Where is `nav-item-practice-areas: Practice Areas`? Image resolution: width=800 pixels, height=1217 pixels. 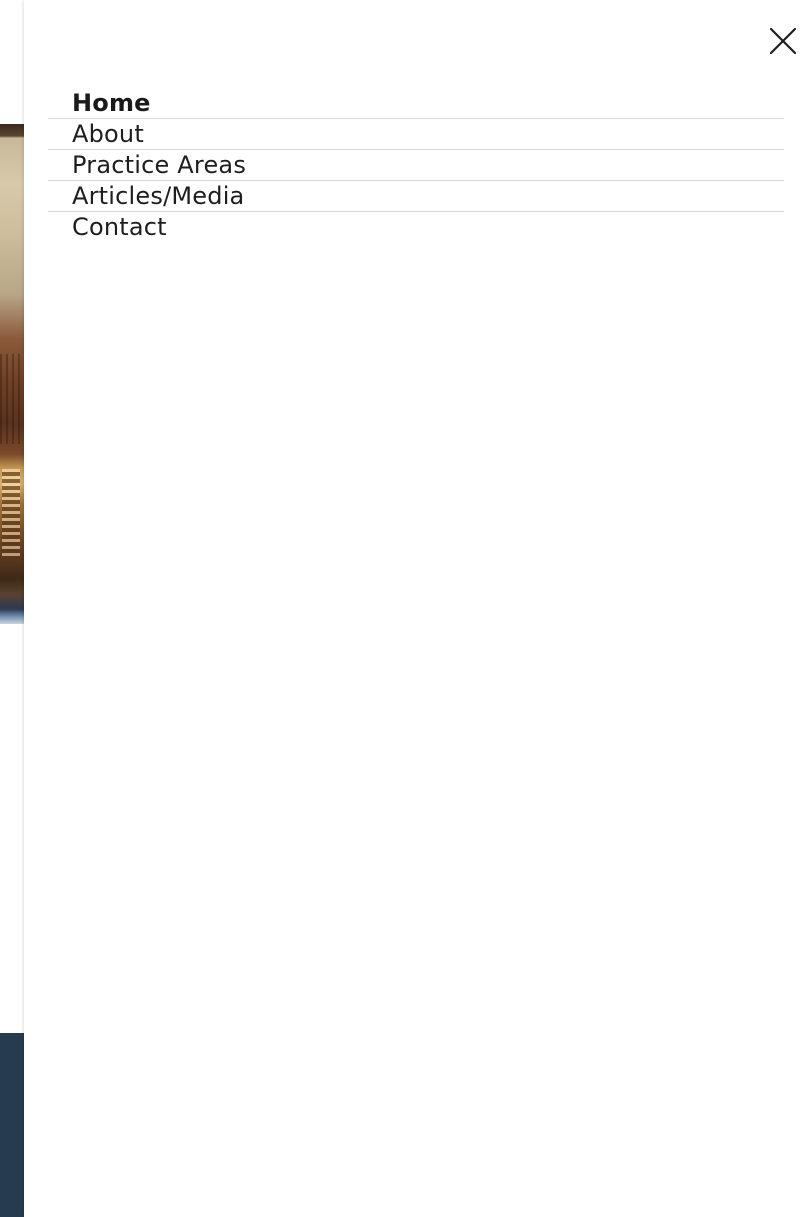 nav-item-practice-areas: Practice Areas is located at coordinates (416, 165).